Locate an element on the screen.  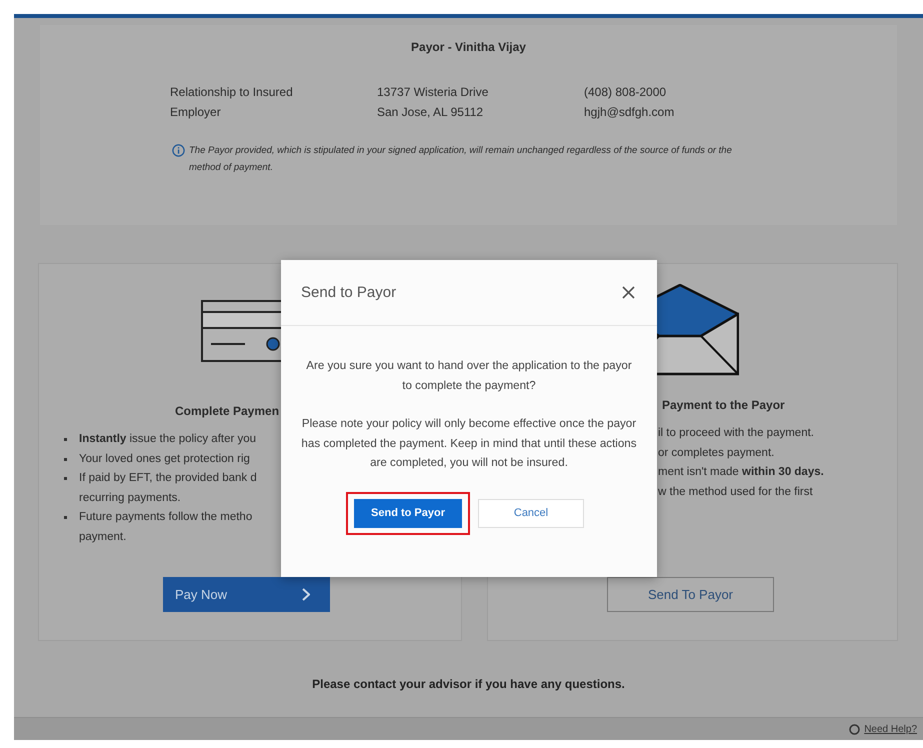
close-button is located at coordinates (628, 292).